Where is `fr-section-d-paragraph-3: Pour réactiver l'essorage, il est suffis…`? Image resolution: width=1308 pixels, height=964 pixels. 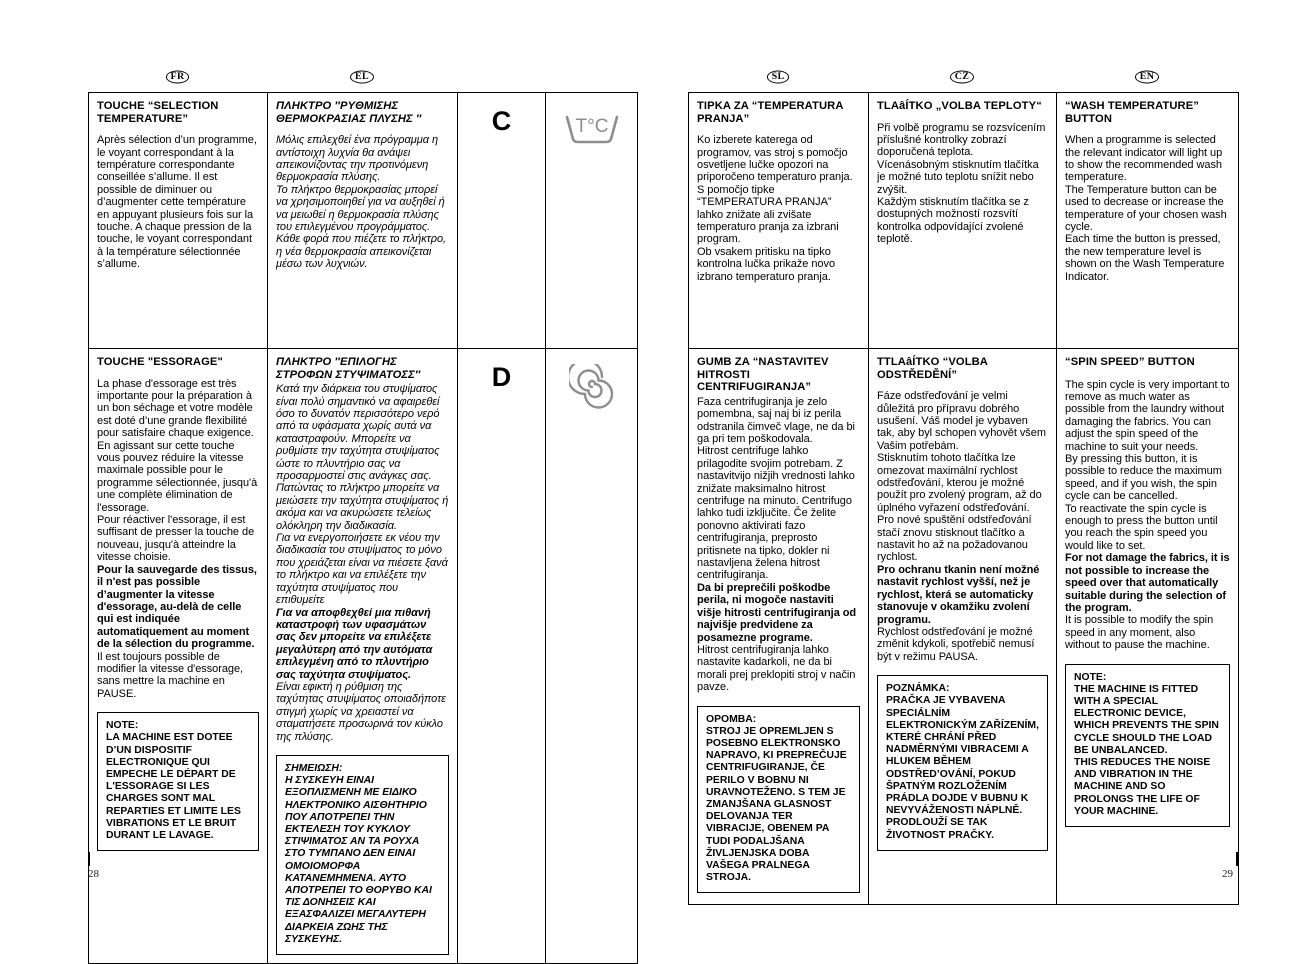
fr-section-d-paragraph-3: Pour réactiver l'essorage, il est suffis… is located at coordinates (176, 539).